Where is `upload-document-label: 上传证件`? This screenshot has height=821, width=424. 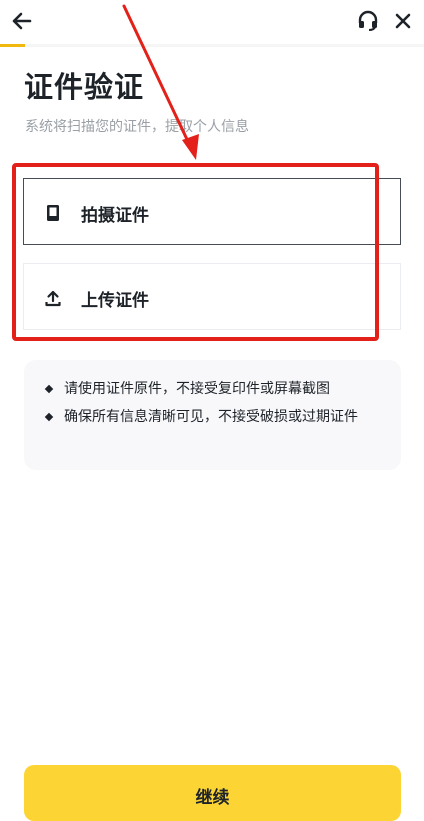 upload-document-label: 上传证件 is located at coordinates (115, 301).